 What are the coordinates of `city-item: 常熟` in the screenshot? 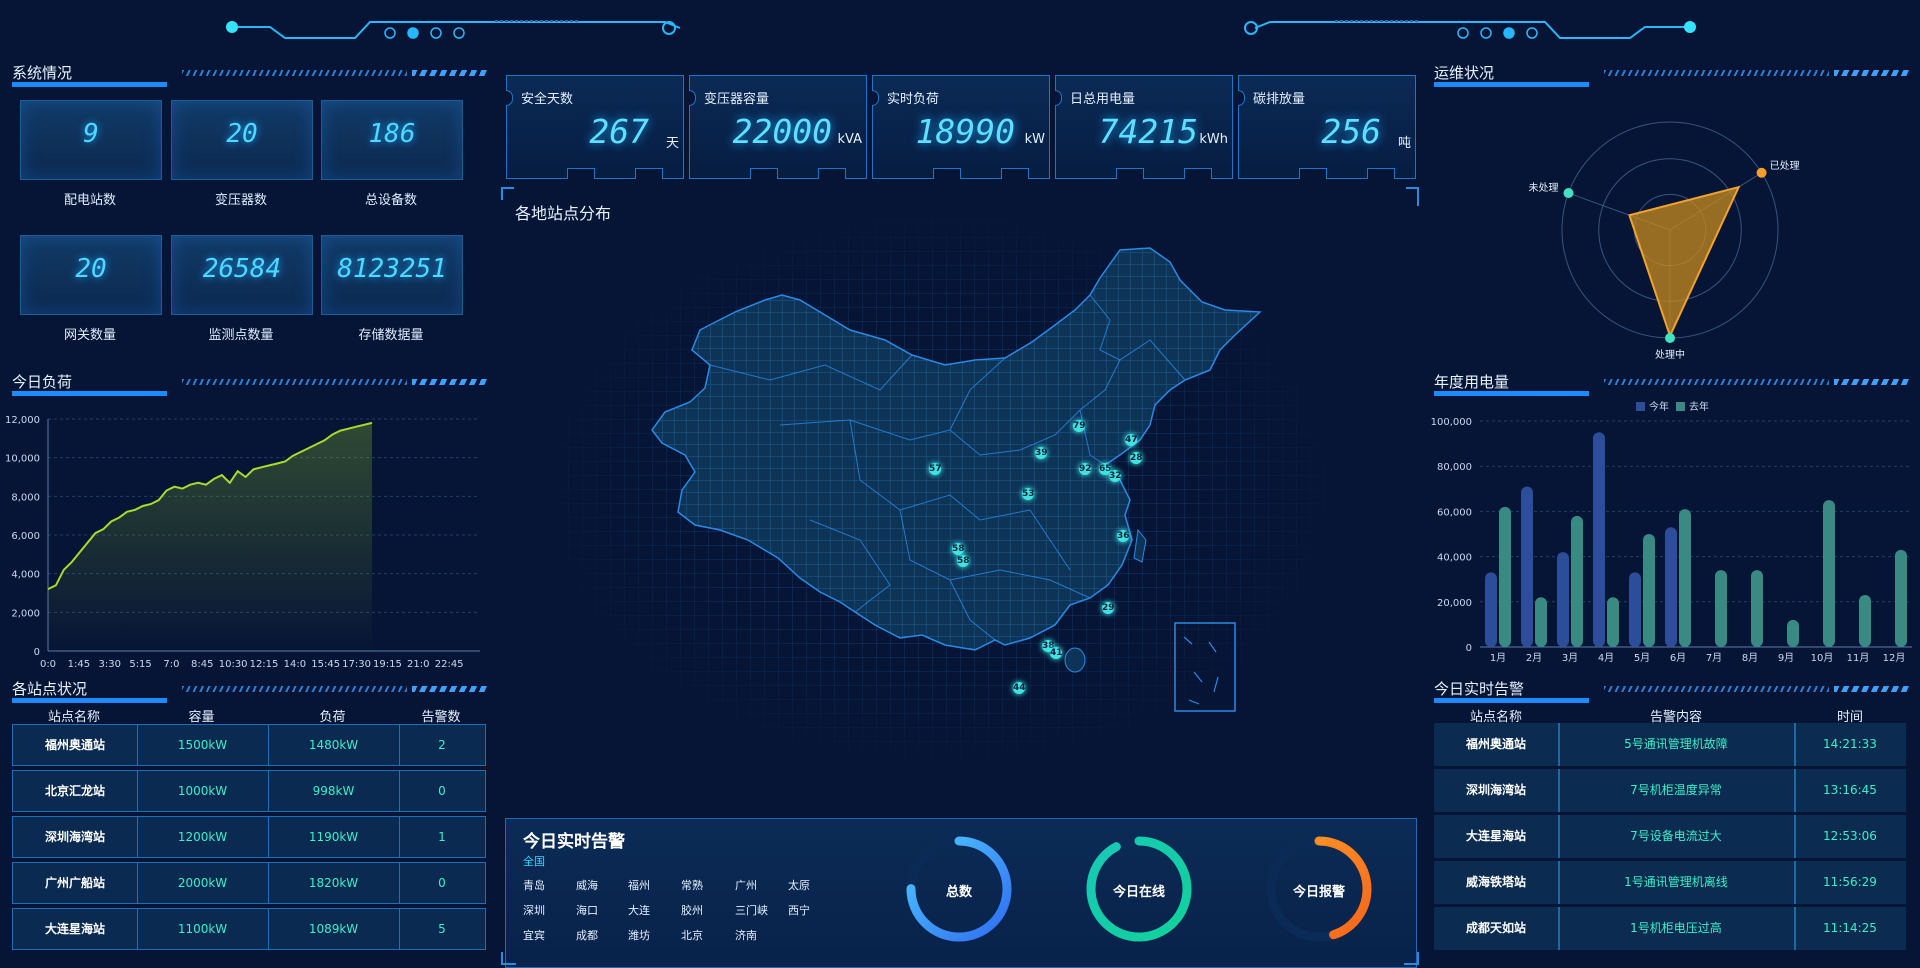 It's located at (692, 885).